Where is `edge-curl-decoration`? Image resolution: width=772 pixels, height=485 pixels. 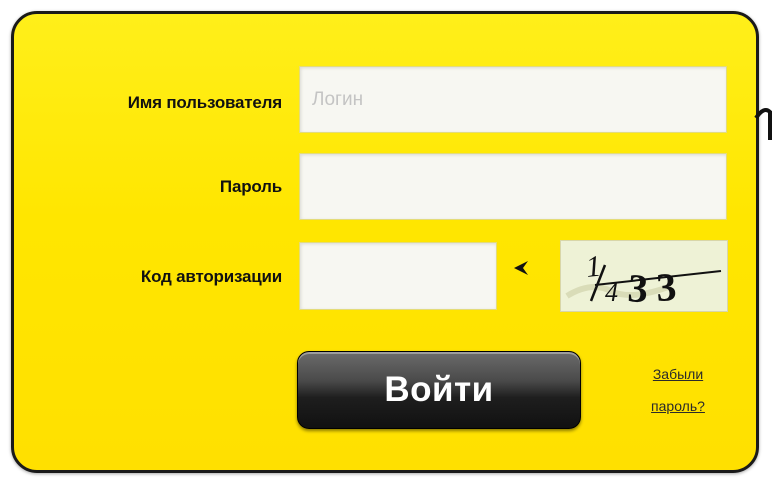 edge-curl-decoration is located at coordinates (763, 124).